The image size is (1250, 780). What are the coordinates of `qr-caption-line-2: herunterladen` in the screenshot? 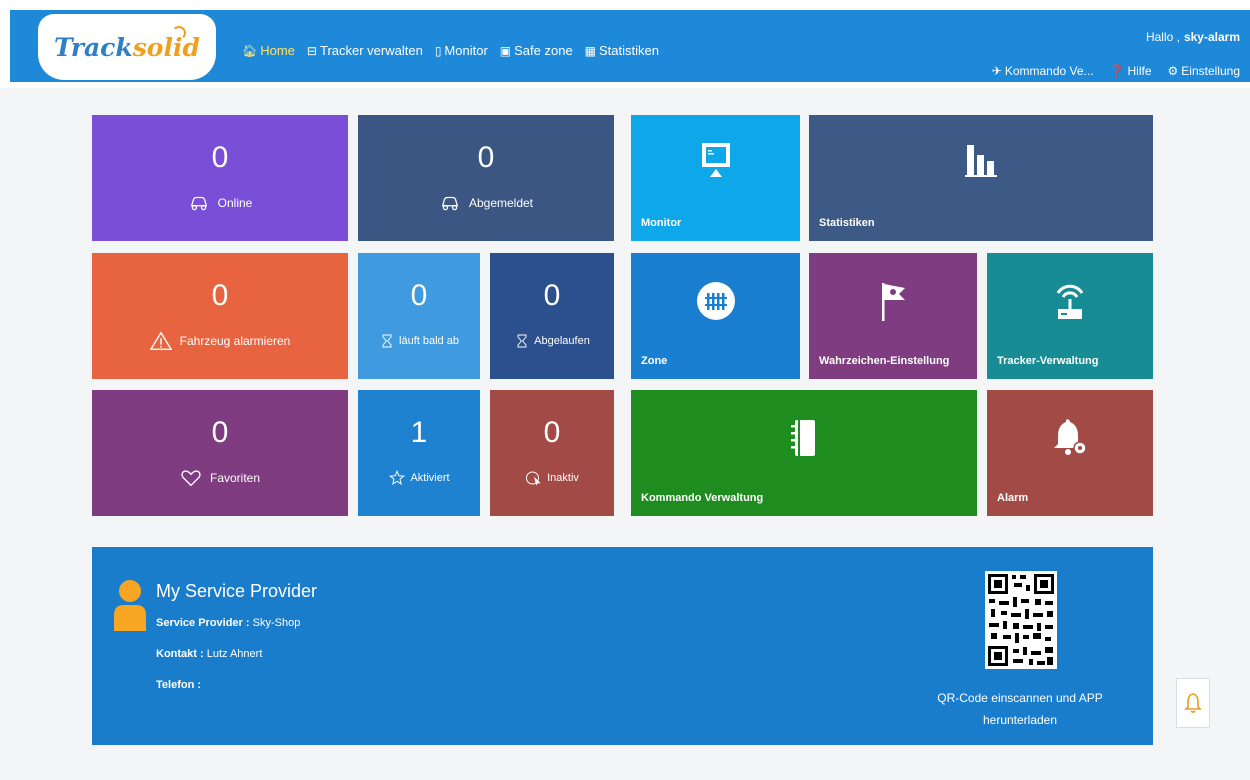 It's located at (1020, 720).